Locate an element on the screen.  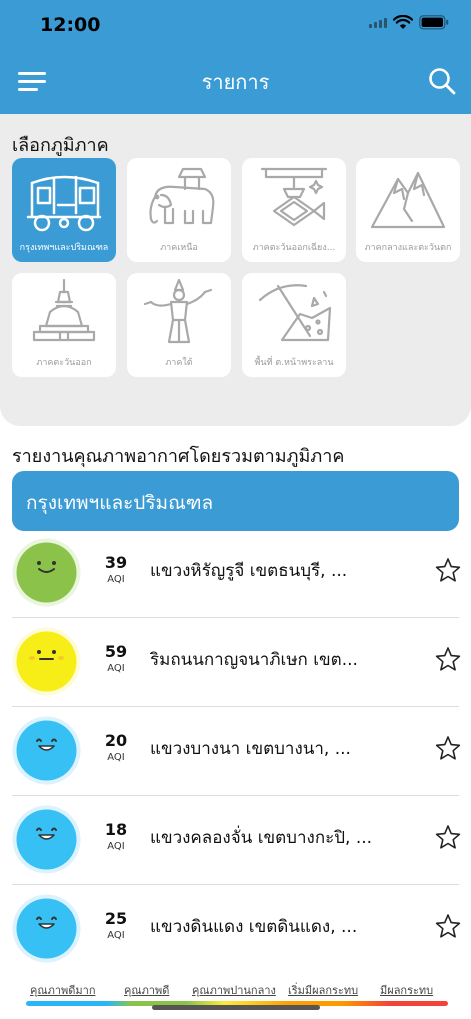
dancer-icon is located at coordinates (178, 311).